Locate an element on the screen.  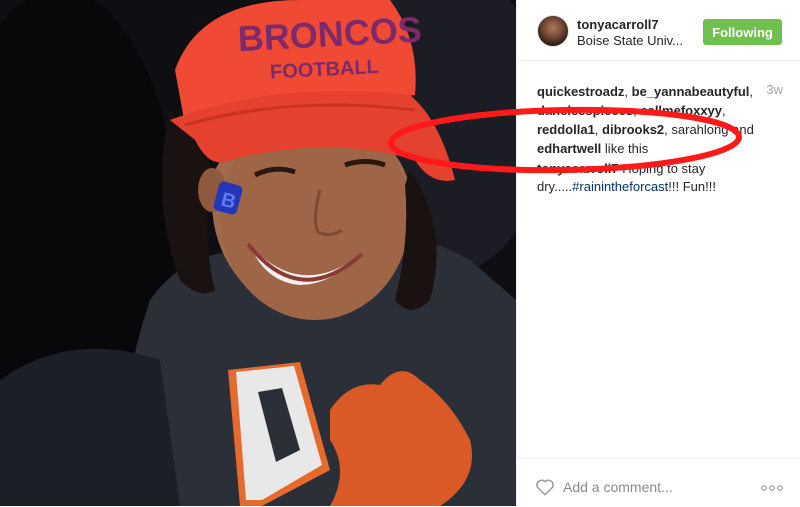
caption-hashtag: #rainintheforcast is located at coordinates (620, 186).